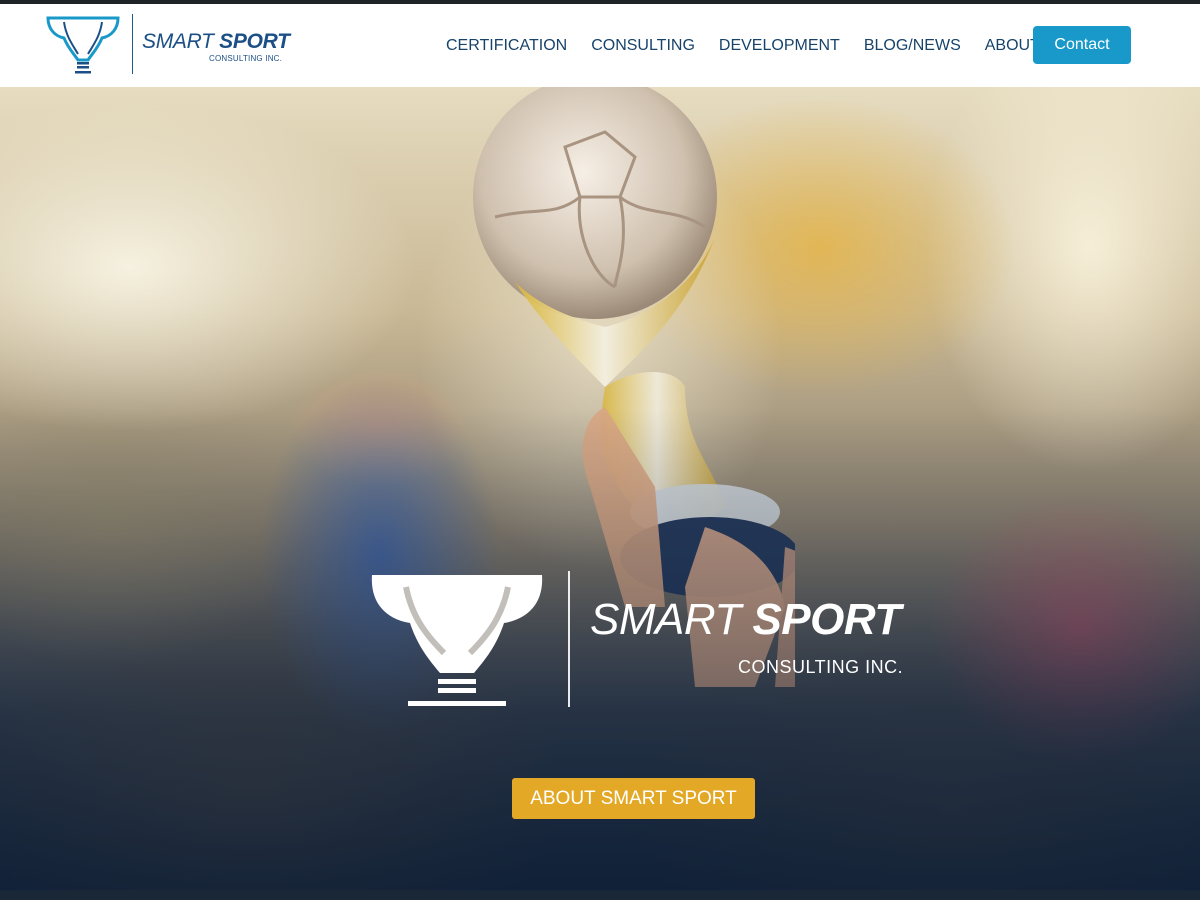  What do you see at coordinates (246, 58) in the screenshot?
I see `logo-subtitle: CONSULTING INC.` at bounding box center [246, 58].